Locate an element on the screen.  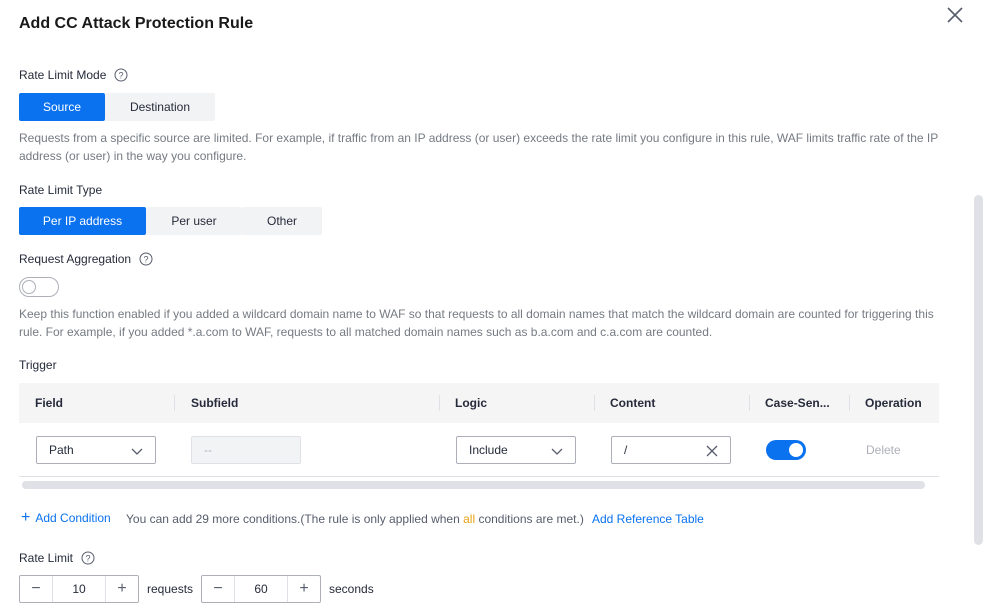
type-per-ip-button: Per IP address is located at coordinates (82, 221).